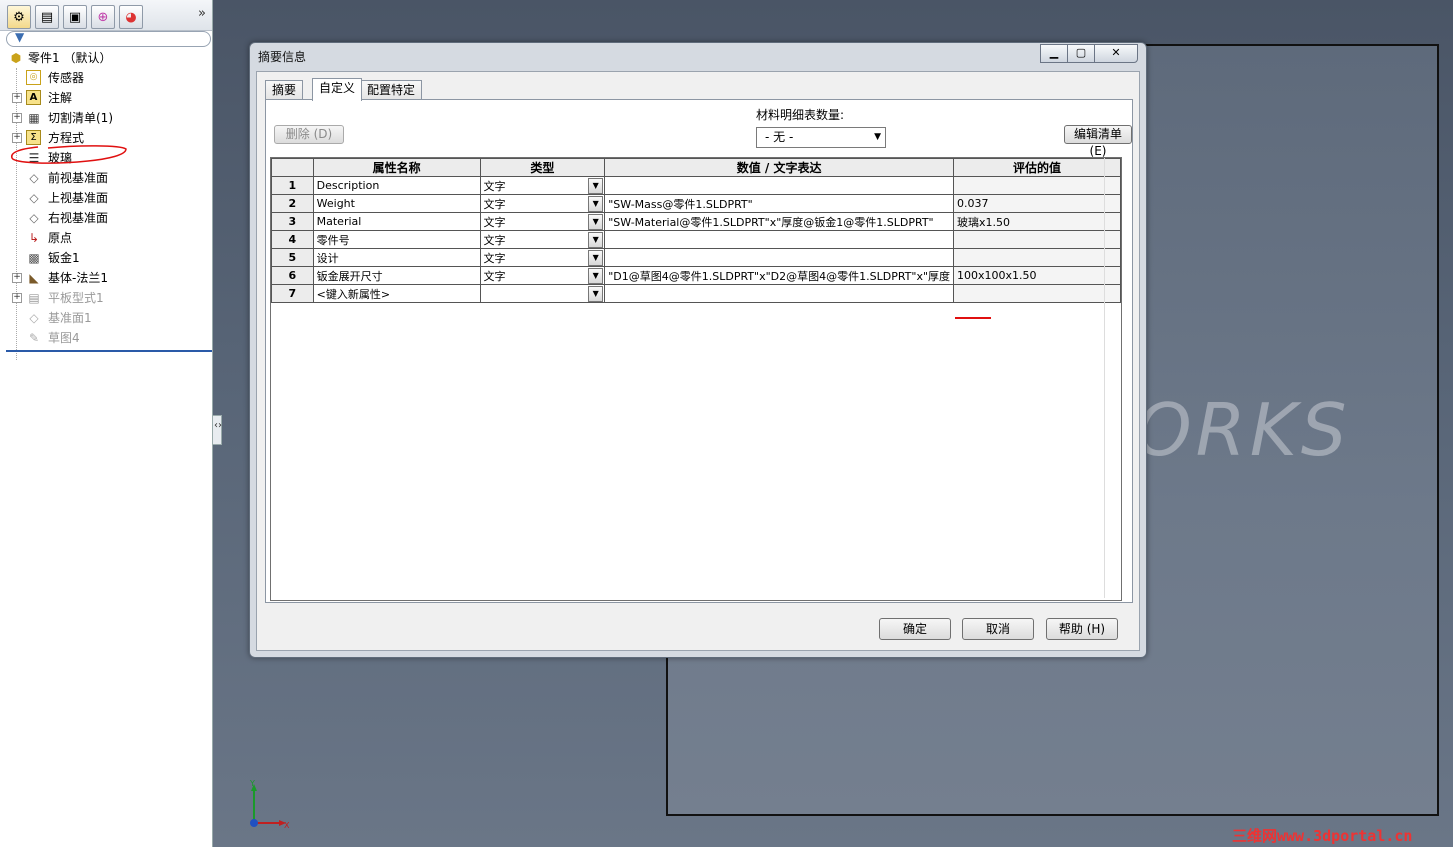 Image resolution: width=1453 pixels, height=847 pixels. What do you see at coordinates (103, 17) in the screenshot?
I see `dimxpert-tab-icon: ⊕` at bounding box center [103, 17].